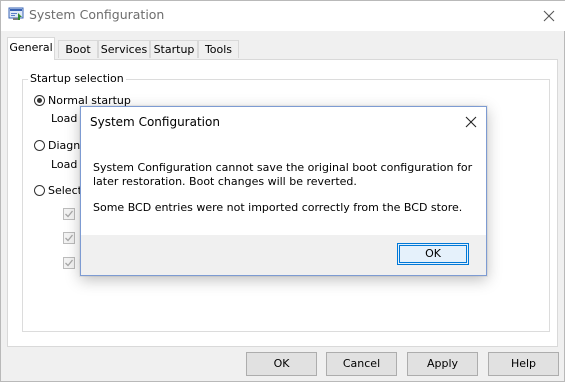 The height and width of the screenshot is (382, 565). What do you see at coordinates (39, 145) in the screenshot?
I see `diagnostic-startup-radio` at bounding box center [39, 145].